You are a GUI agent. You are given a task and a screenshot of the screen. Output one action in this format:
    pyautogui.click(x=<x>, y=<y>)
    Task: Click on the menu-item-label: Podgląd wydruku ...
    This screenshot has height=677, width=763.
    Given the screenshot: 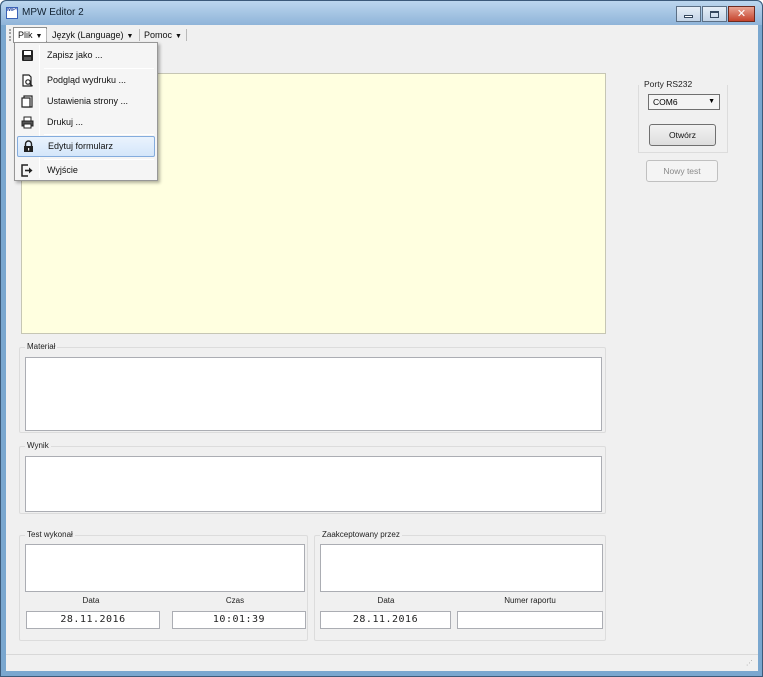 What is the action you would take?
    pyautogui.click(x=87, y=80)
    